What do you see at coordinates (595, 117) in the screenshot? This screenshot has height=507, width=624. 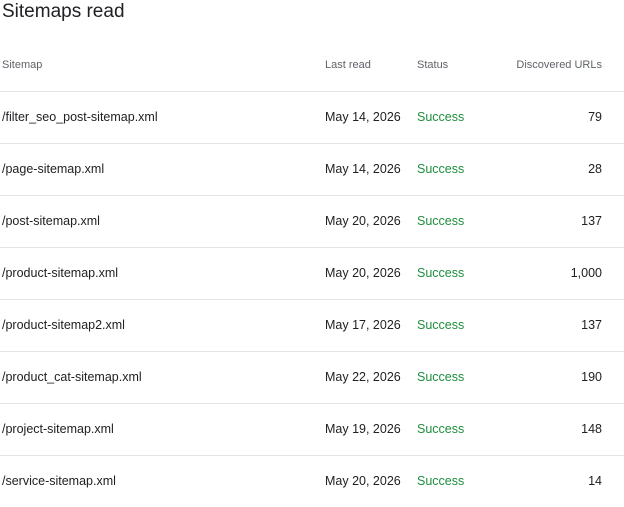 I see `discovered-urls-count: 79` at bounding box center [595, 117].